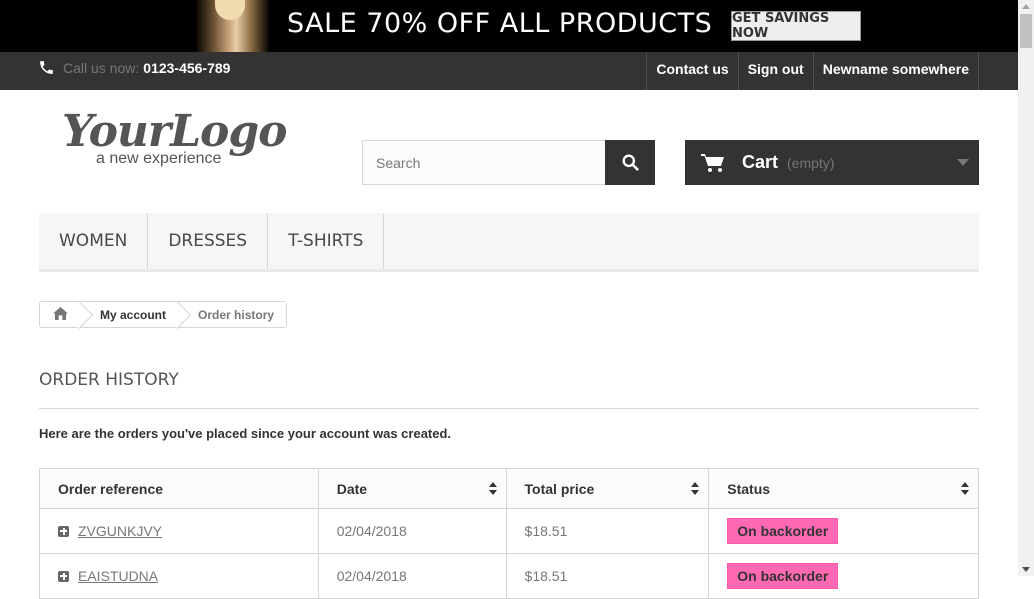  What do you see at coordinates (1026, 288) in the screenshot?
I see `page-scrollbar` at bounding box center [1026, 288].